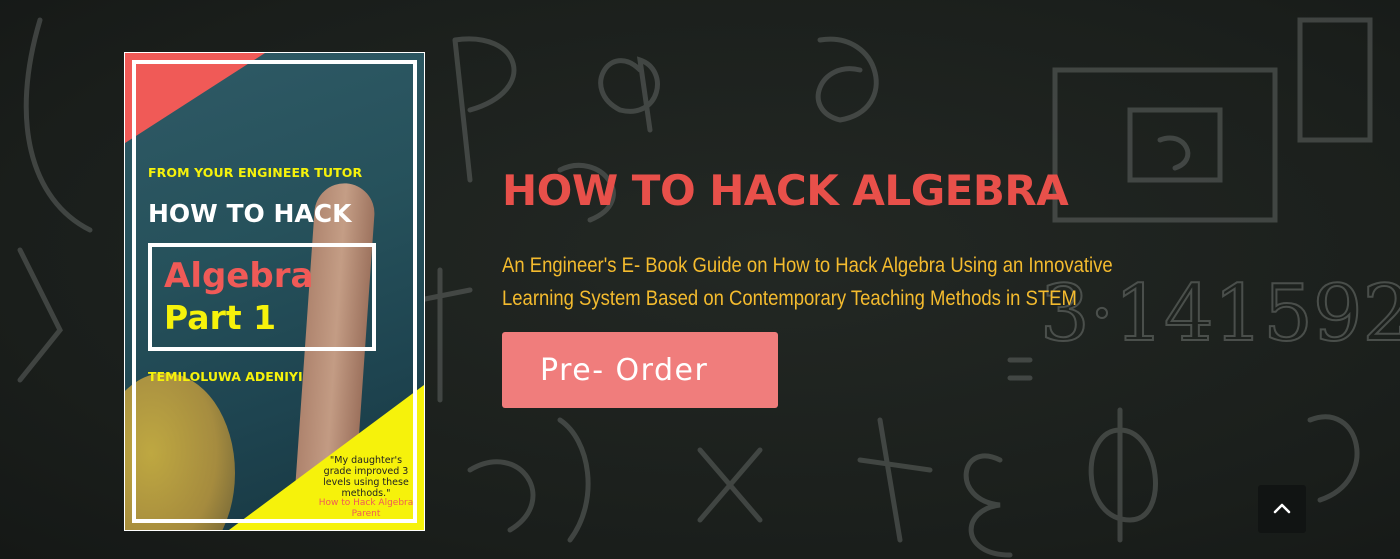 The height and width of the screenshot is (559, 1400). I want to click on cover-author: TEMILOLUWA ADENIYI, so click(225, 376).